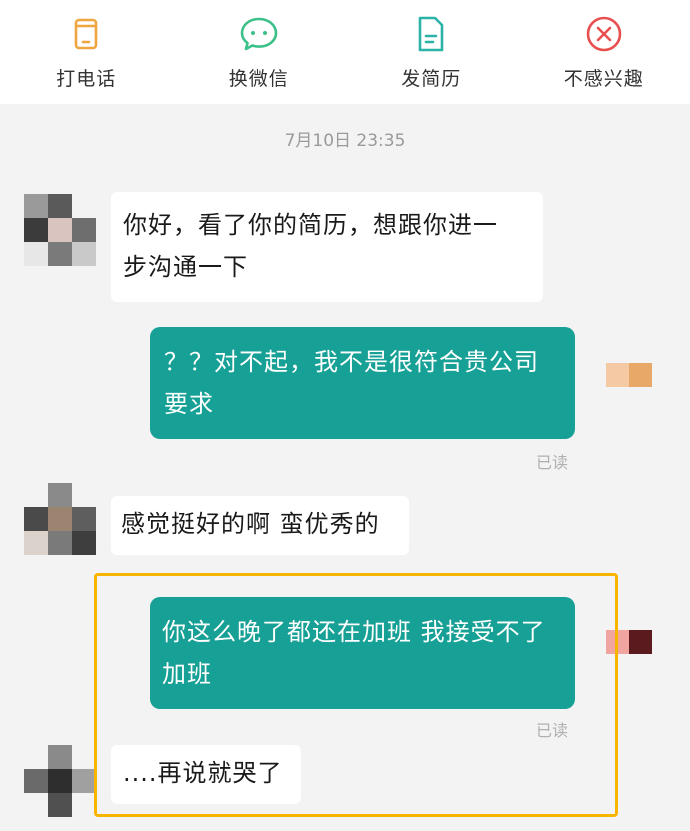 This screenshot has height=831, width=690. What do you see at coordinates (86, 79) in the screenshot?
I see `call-label: 打电话` at bounding box center [86, 79].